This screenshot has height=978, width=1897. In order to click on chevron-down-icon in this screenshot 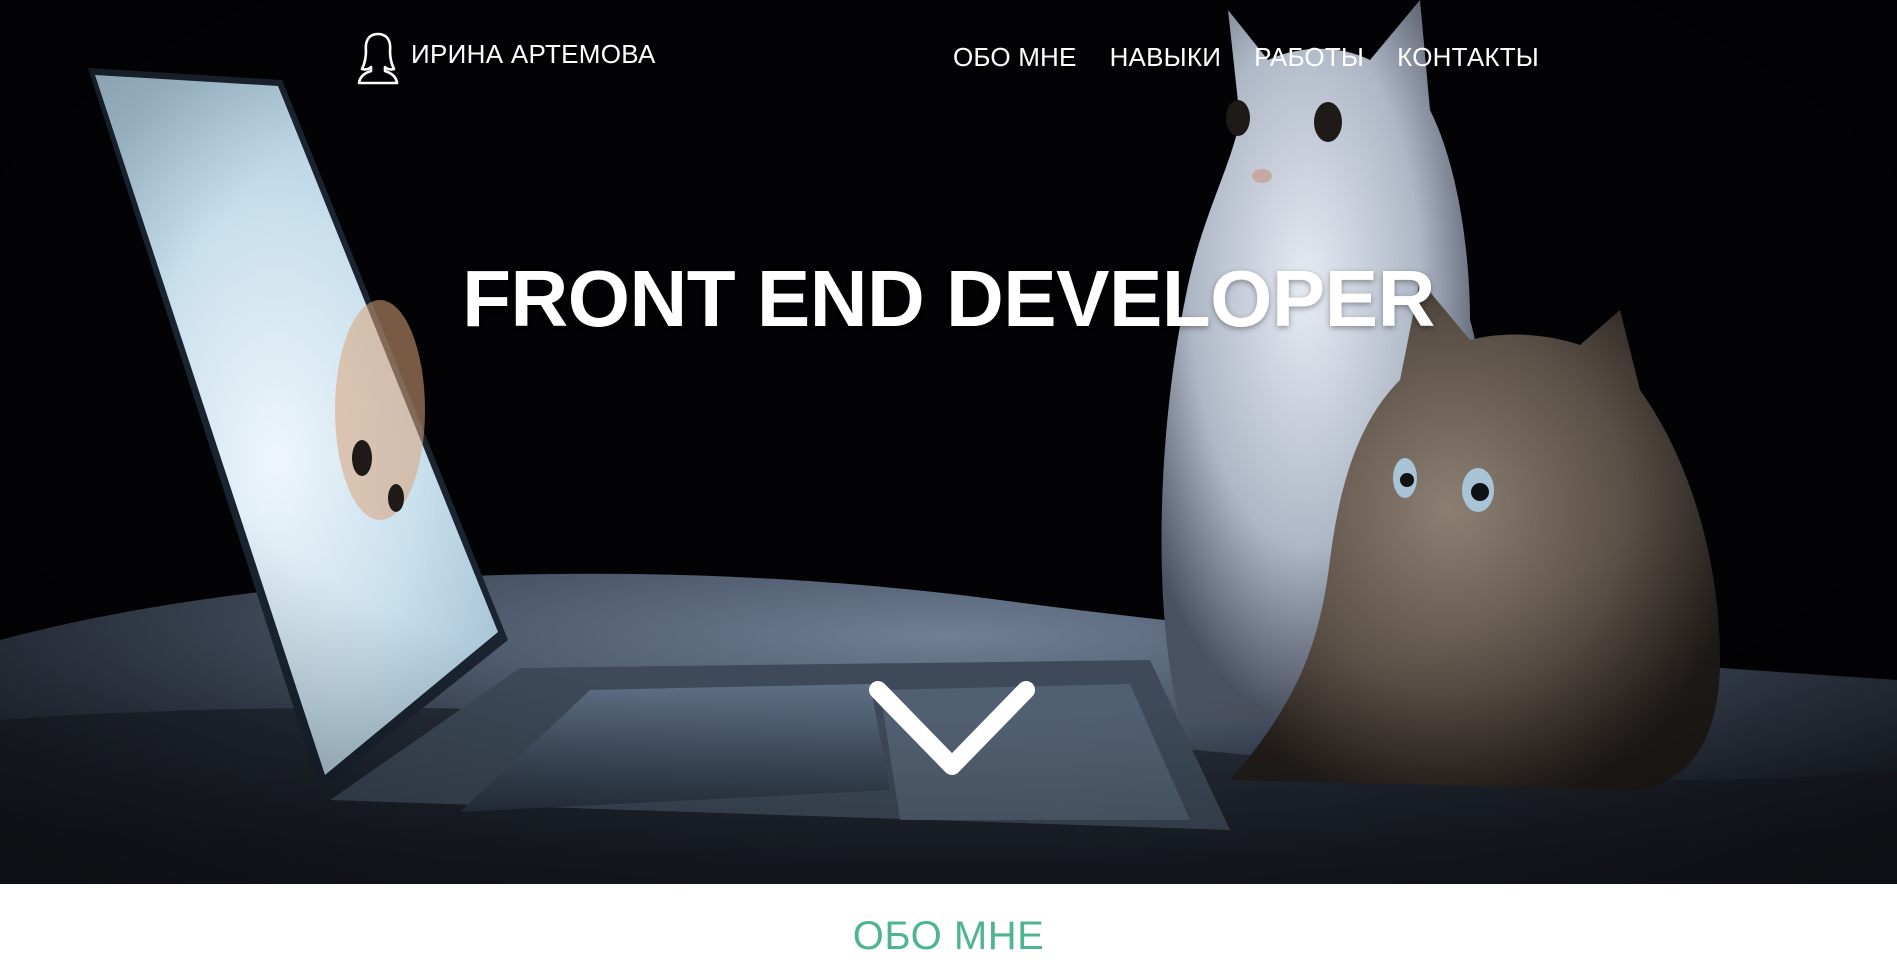, I will do `click(952, 731)`.